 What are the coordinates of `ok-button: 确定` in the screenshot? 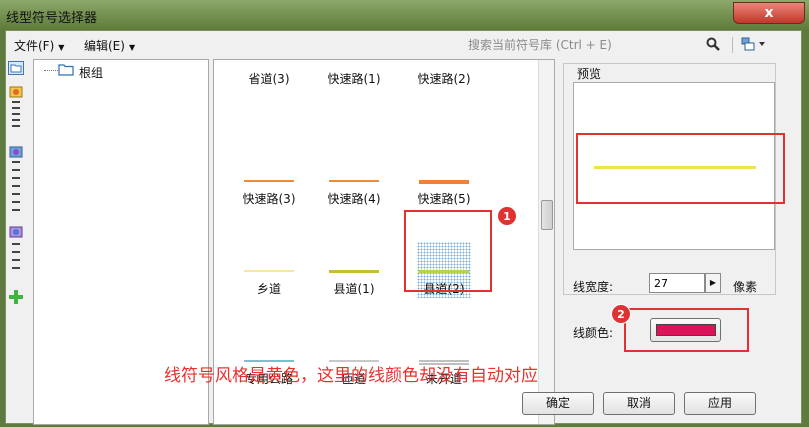 It's located at (558, 403).